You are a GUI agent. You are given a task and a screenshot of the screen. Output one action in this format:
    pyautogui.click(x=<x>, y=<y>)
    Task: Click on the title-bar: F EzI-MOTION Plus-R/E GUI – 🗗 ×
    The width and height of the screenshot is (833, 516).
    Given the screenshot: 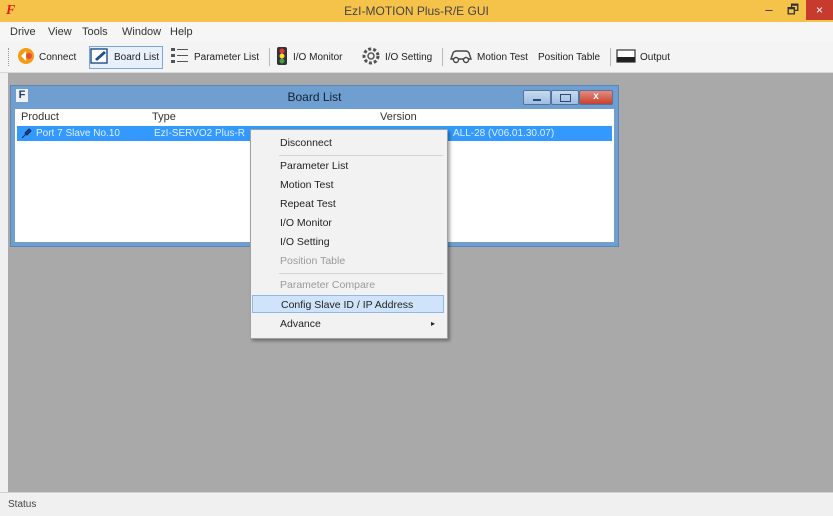 What is the action you would take?
    pyautogui.click(x=416, y=11)
    